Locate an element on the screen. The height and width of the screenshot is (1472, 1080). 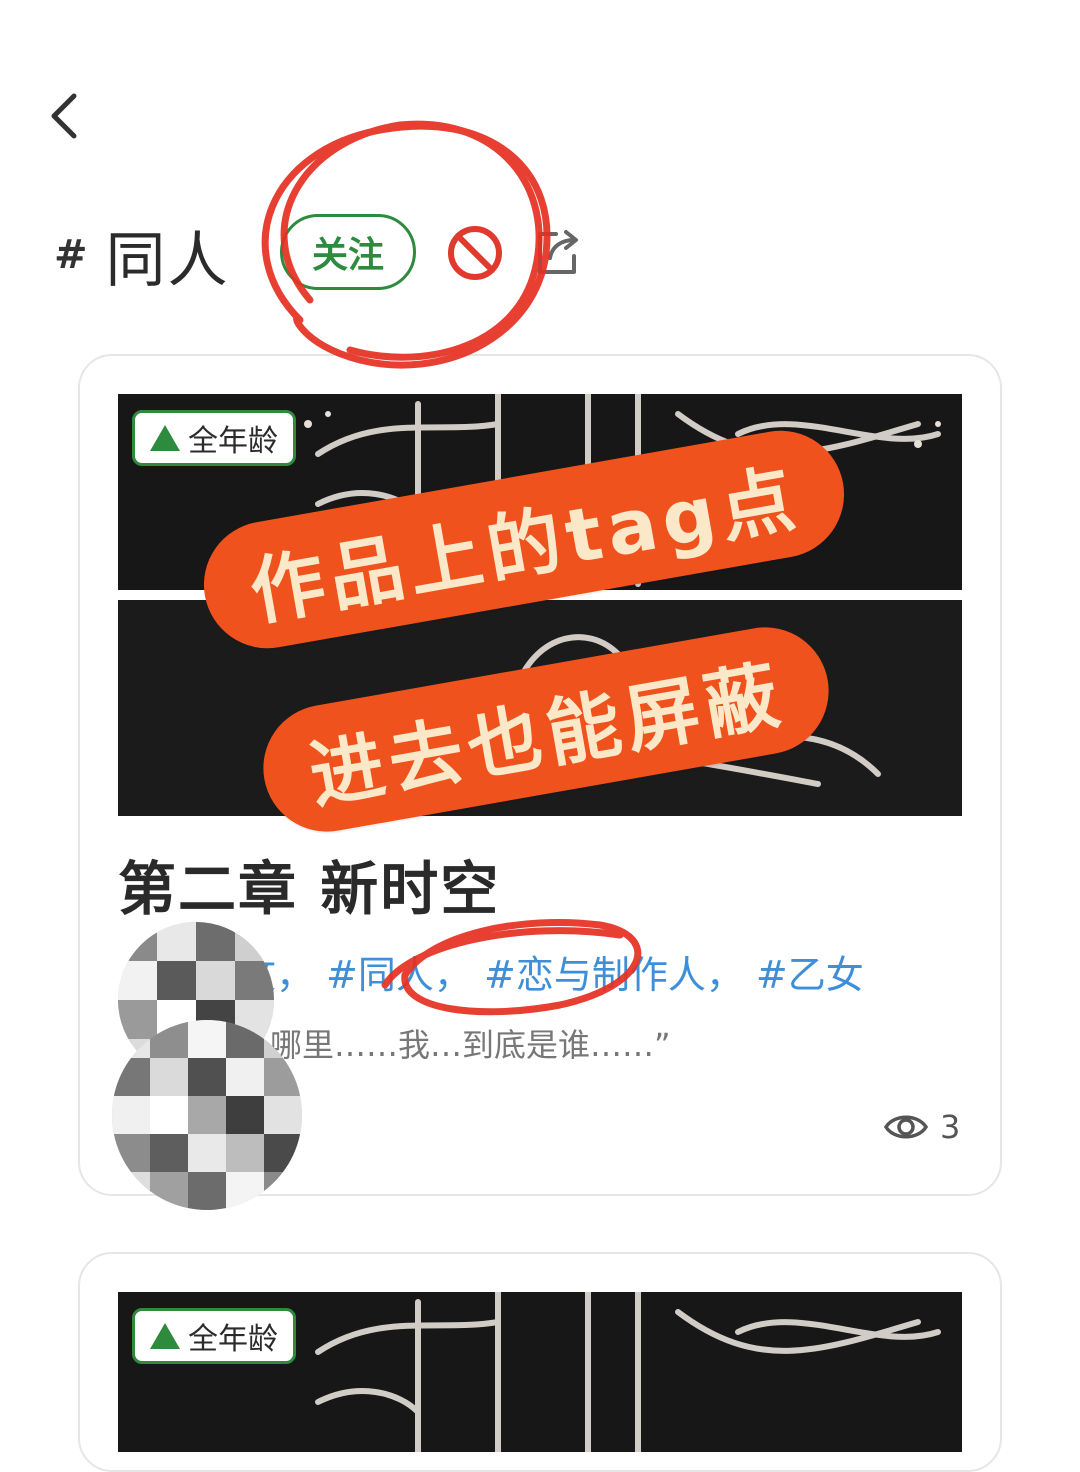
chevron-left-icon is located at coordinates (64, 116).